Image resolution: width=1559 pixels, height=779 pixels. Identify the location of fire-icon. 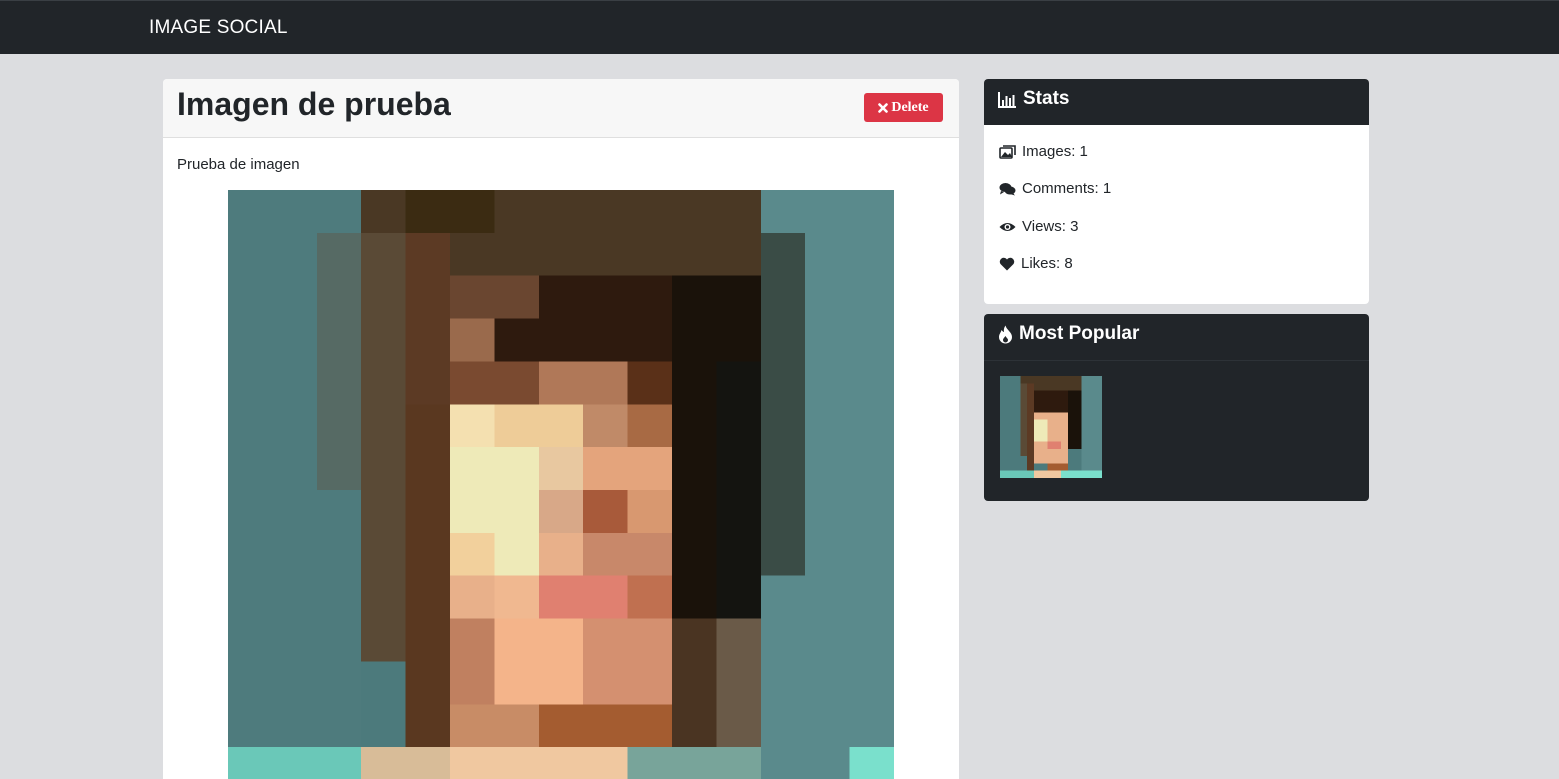
(1005, 334).